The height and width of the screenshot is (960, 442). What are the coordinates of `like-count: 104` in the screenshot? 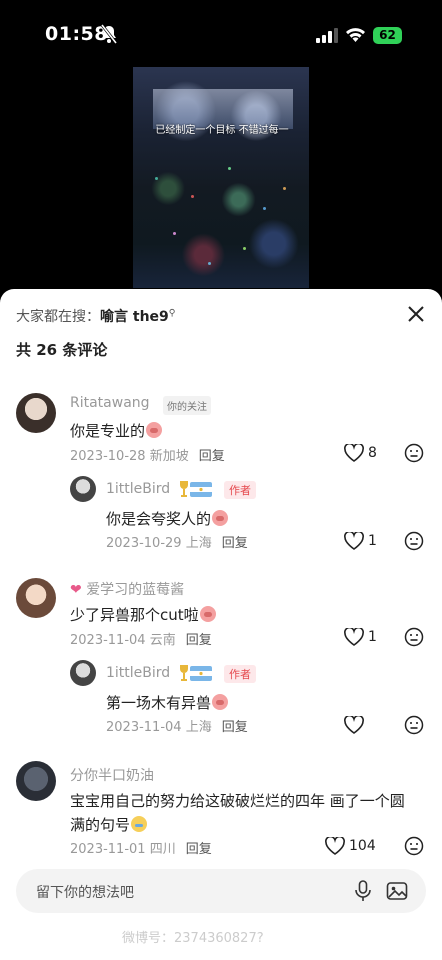 It's located at (362, 846).